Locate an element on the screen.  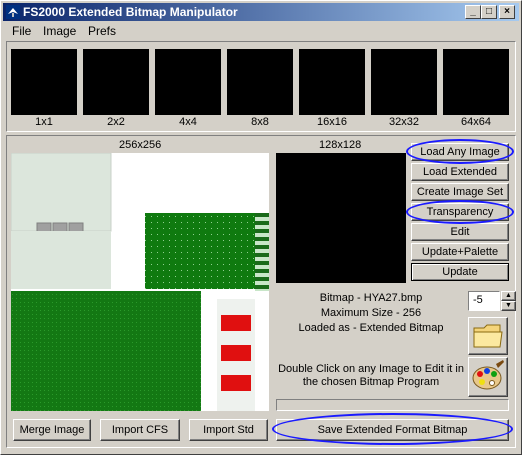
folder-icon is located at coordinates (488, 336).